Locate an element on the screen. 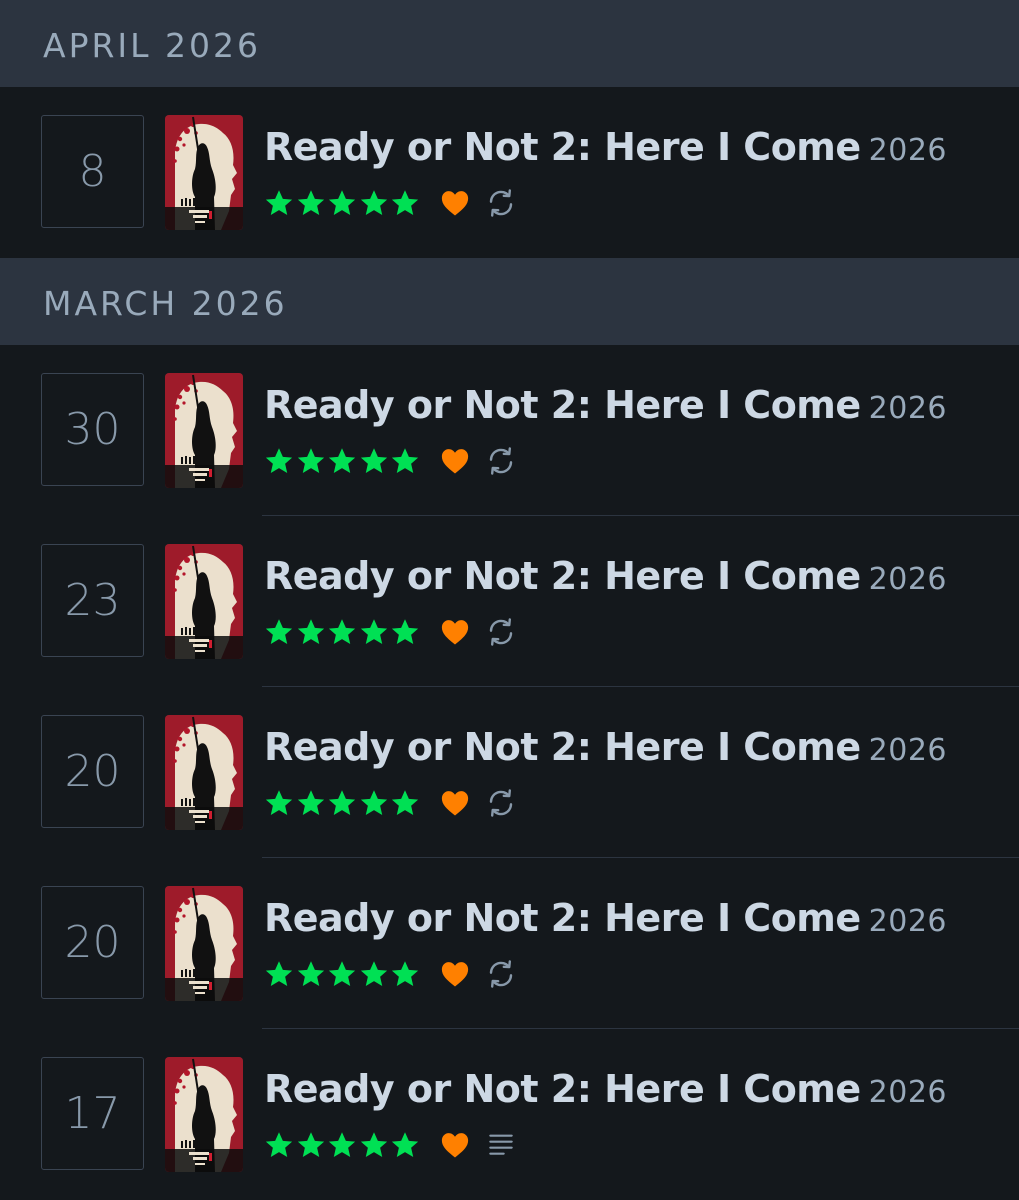 Image resolution: width=1019 pixels, height=1200 pixels. diary-entry: 23 Ready or Not 2: Here I Come 2026 is located at coordinates (509, 601).